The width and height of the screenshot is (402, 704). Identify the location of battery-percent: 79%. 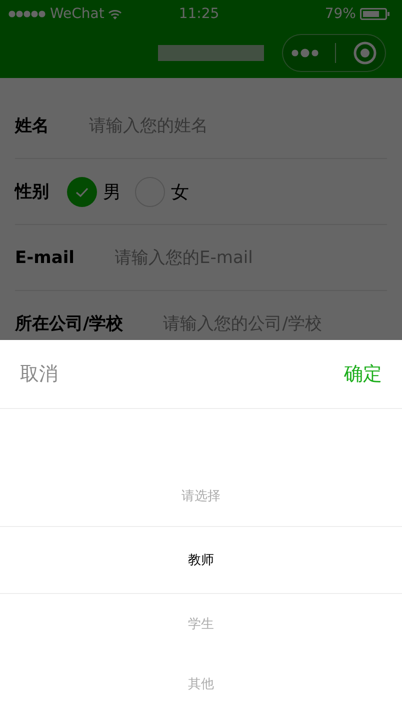
(340, 14).